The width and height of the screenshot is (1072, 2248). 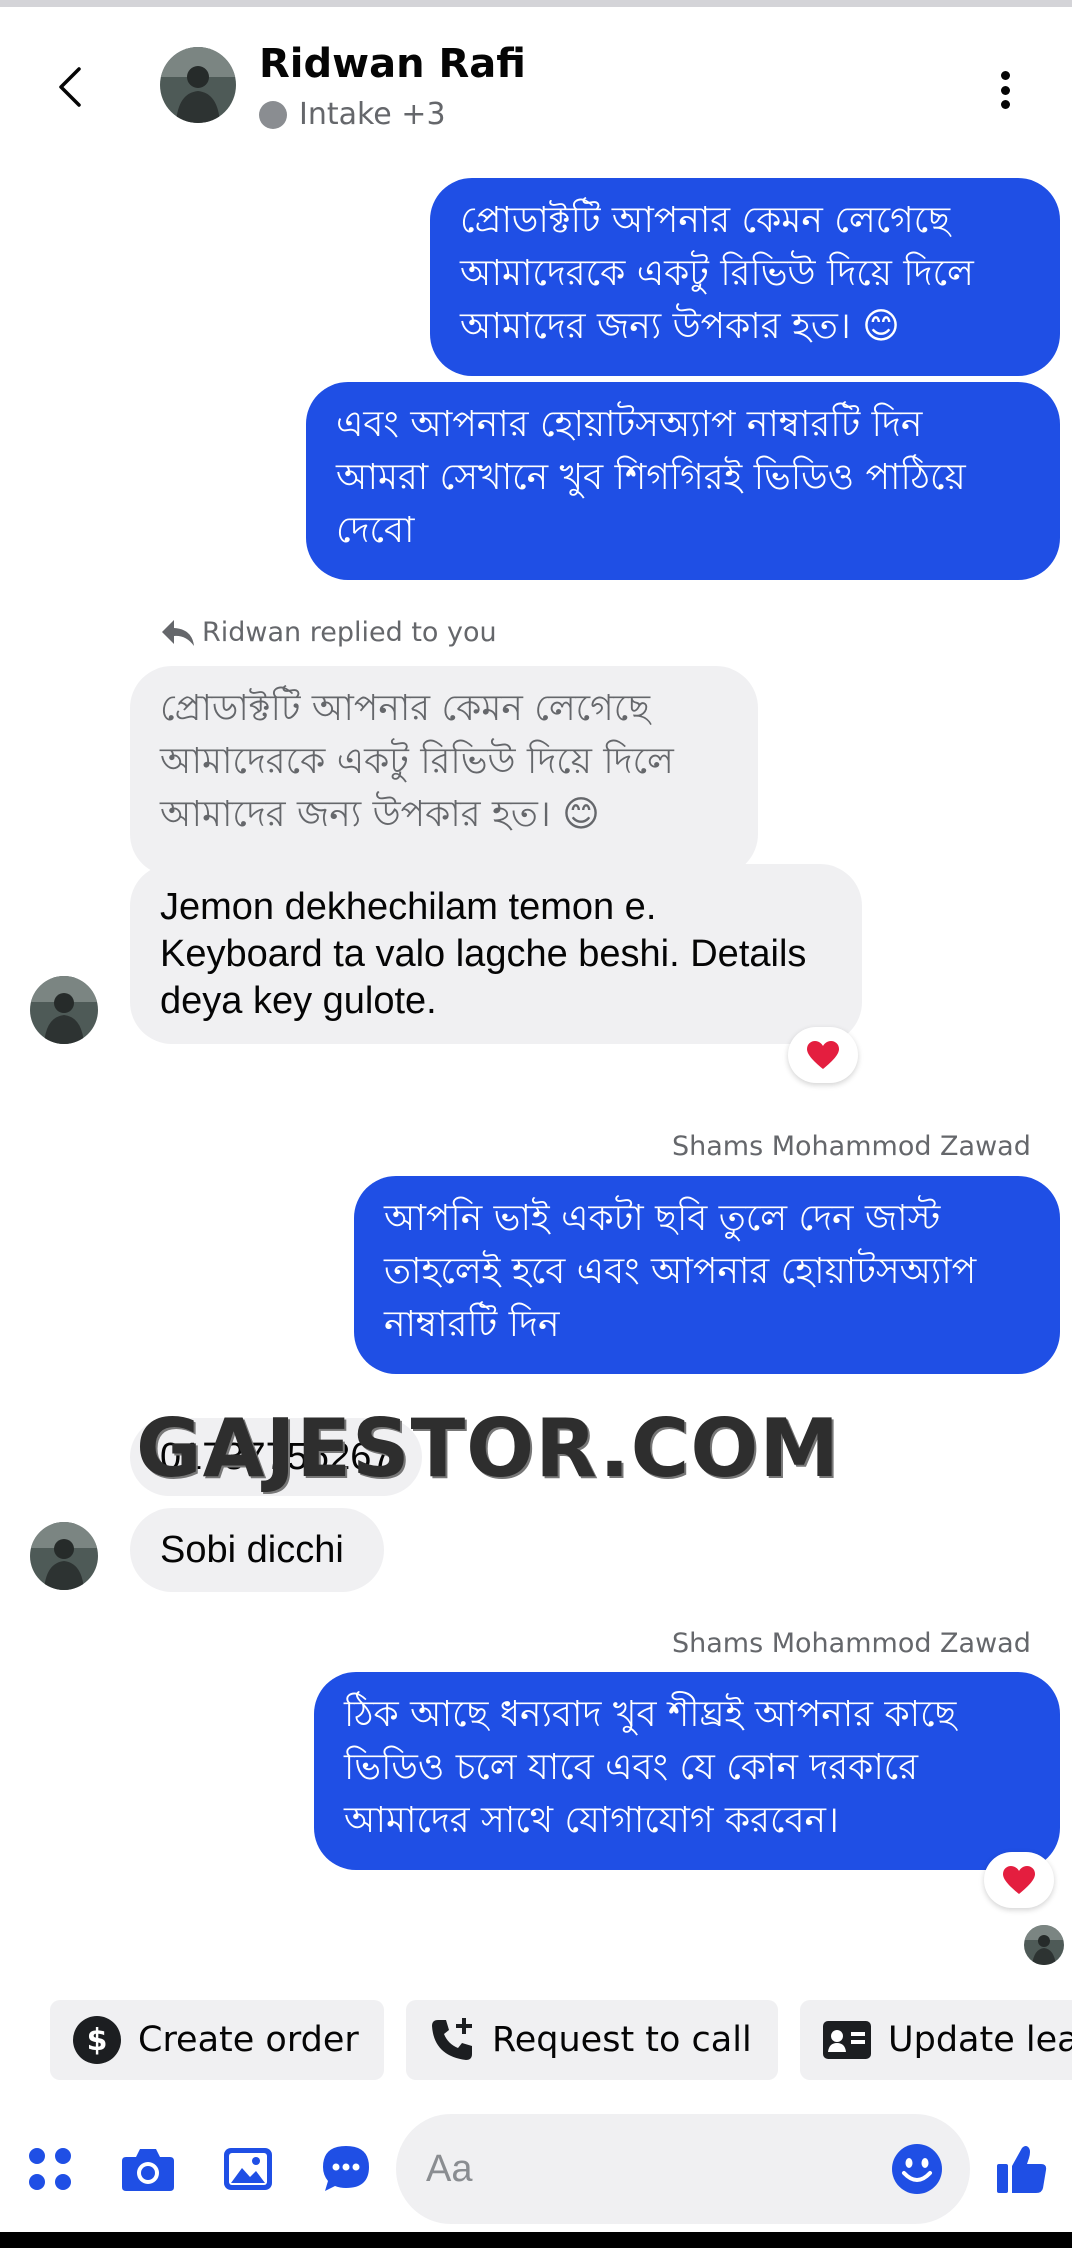 I want to click on emoji-icon, so click(x=917, y=2169).